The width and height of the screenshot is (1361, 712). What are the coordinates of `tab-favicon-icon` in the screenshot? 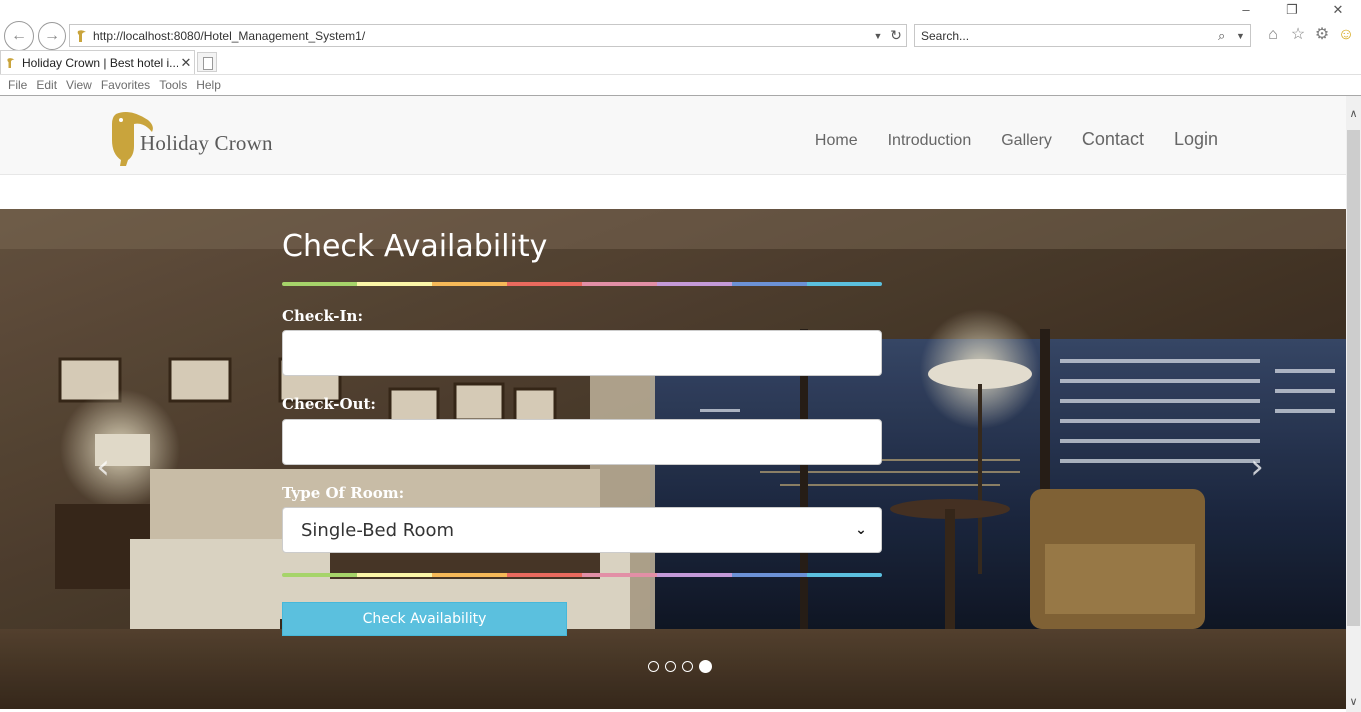 It's located at (11, 62).